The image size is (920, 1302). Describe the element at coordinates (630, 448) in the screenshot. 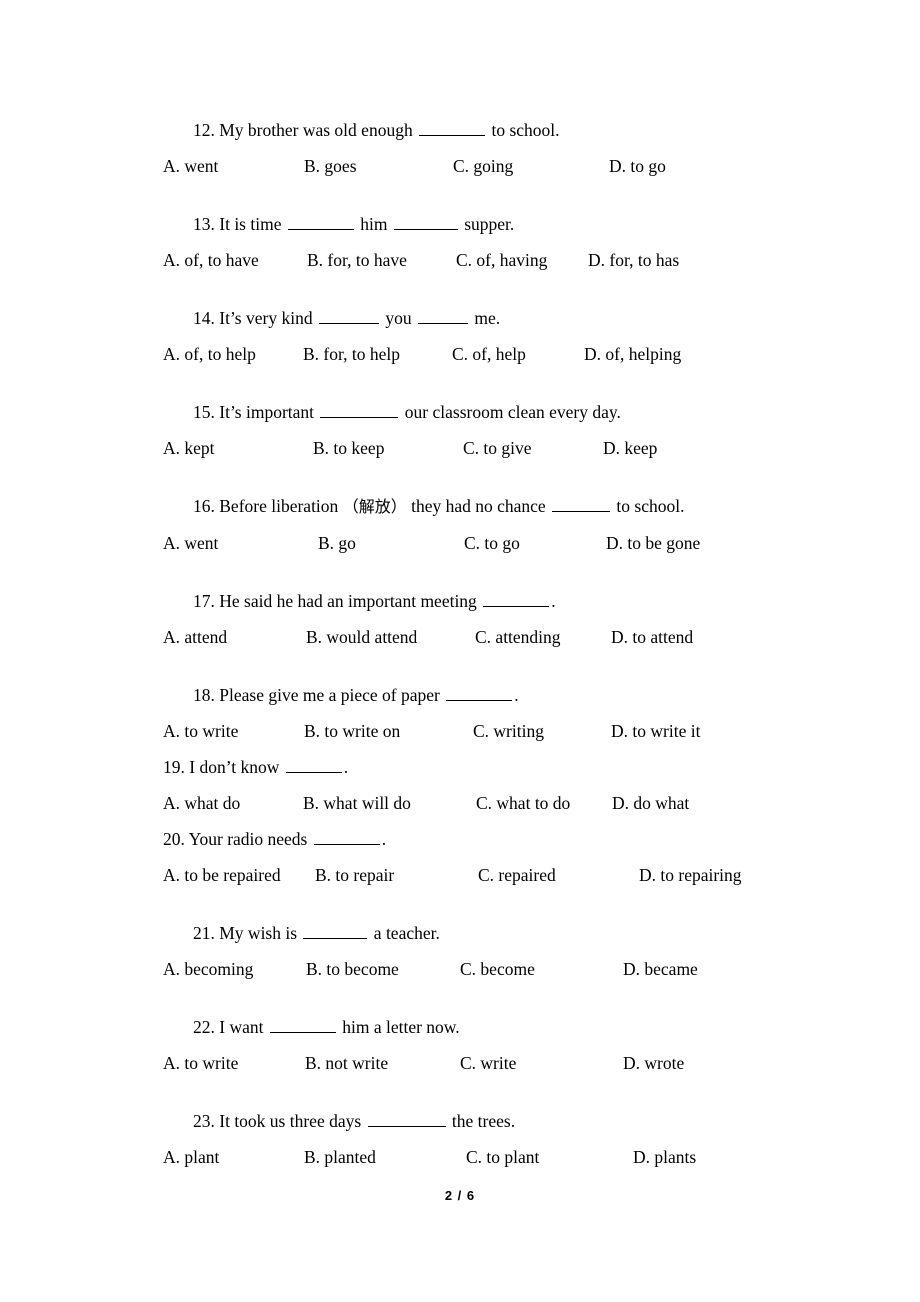

I see `option-d: D. keep` at that location.